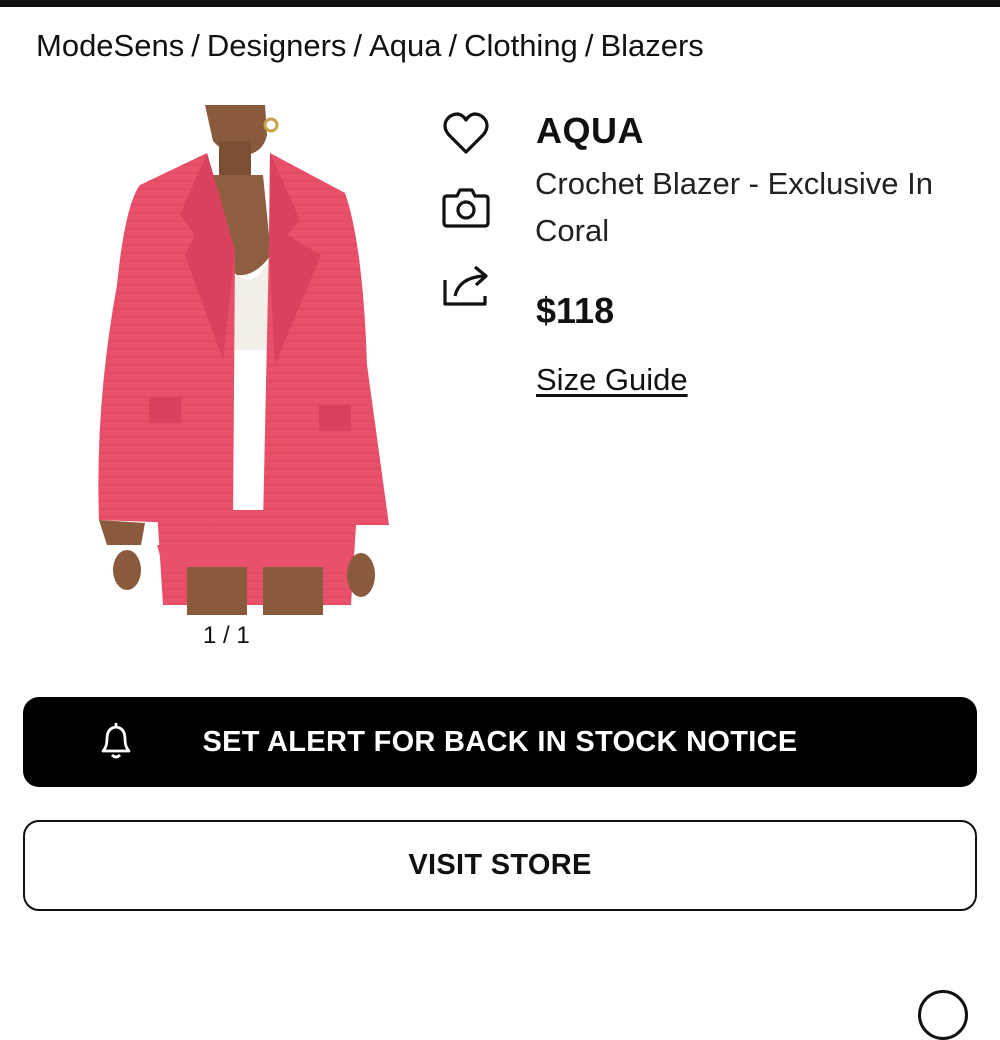 This screenshot has width=1000, height=1040. I want to click on product-photo, so click(243, 360).